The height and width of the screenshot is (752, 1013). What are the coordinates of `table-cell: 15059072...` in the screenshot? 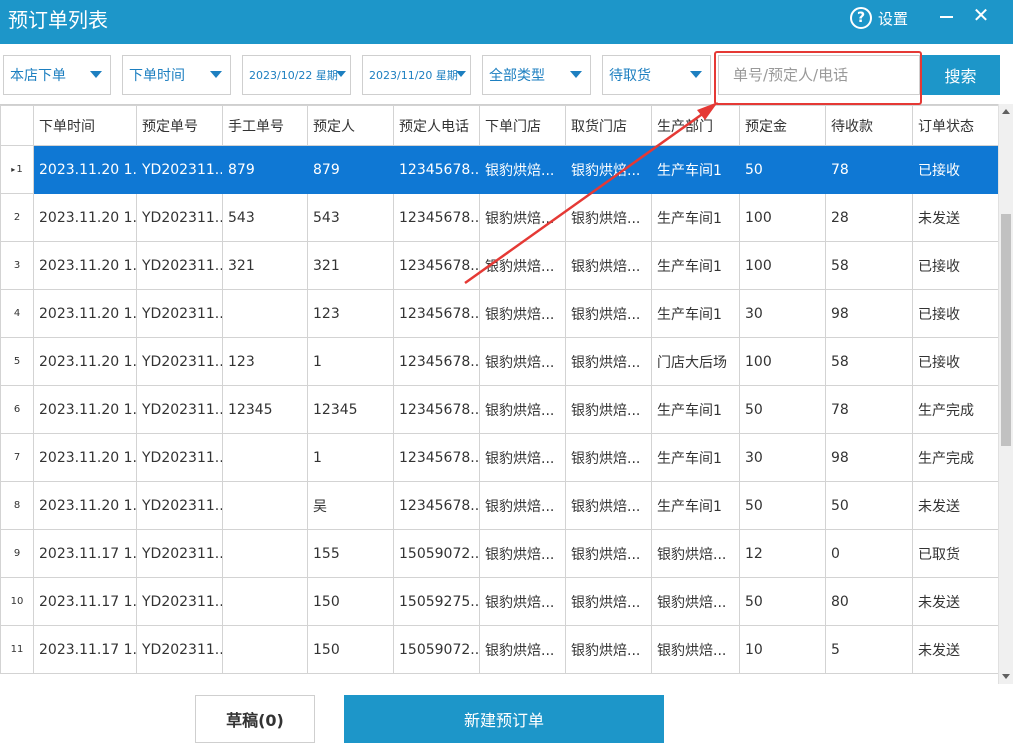 It's located at (436, 553).